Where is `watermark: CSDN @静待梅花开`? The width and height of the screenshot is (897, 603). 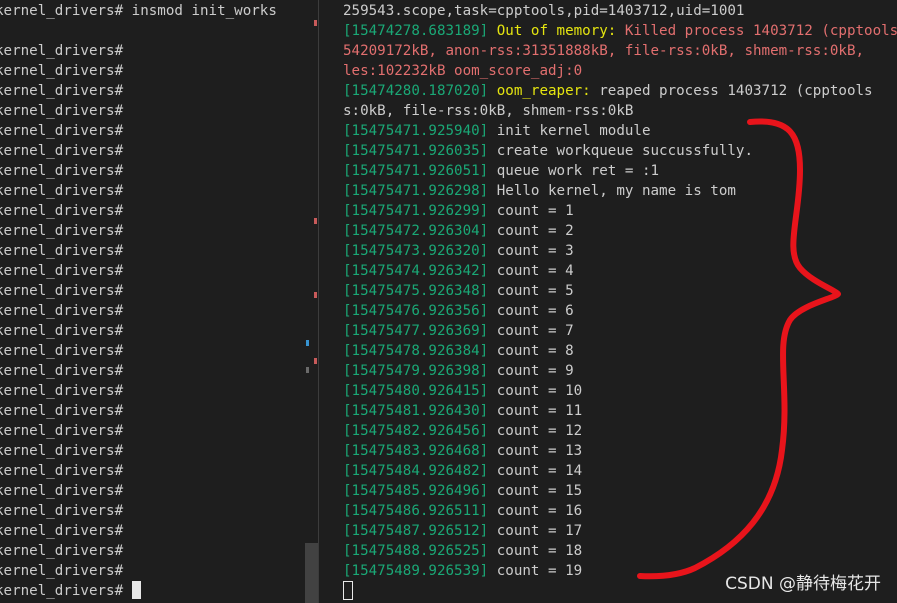 watermark: CSDN @静待梅花开 is located at coordinates (803, 584).